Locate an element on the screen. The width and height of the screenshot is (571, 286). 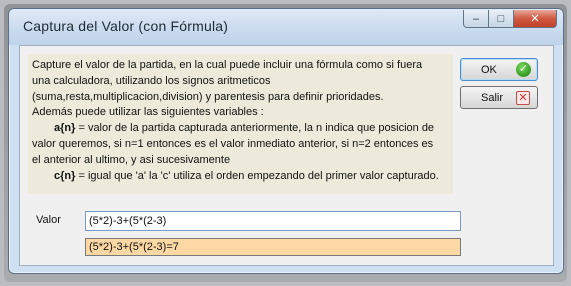
salir-button: Salir ✕ is located at coordinates (499, 97).